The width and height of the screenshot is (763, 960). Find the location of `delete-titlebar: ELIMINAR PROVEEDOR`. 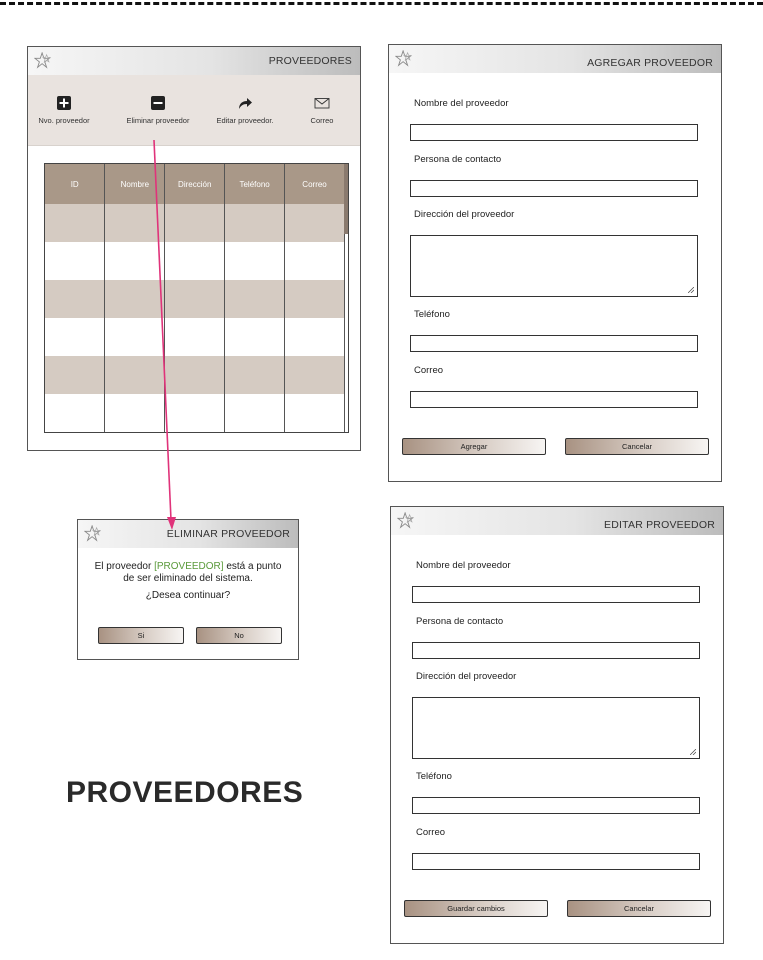

delete-titlebar: ELIMINAR PROVEEDOR is located at coordinates (188, 534).